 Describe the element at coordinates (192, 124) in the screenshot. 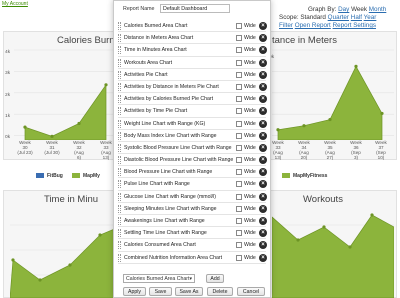

I see `report-chart-row: Weight Line Chart with Range (KG) Wide ×` at that location.